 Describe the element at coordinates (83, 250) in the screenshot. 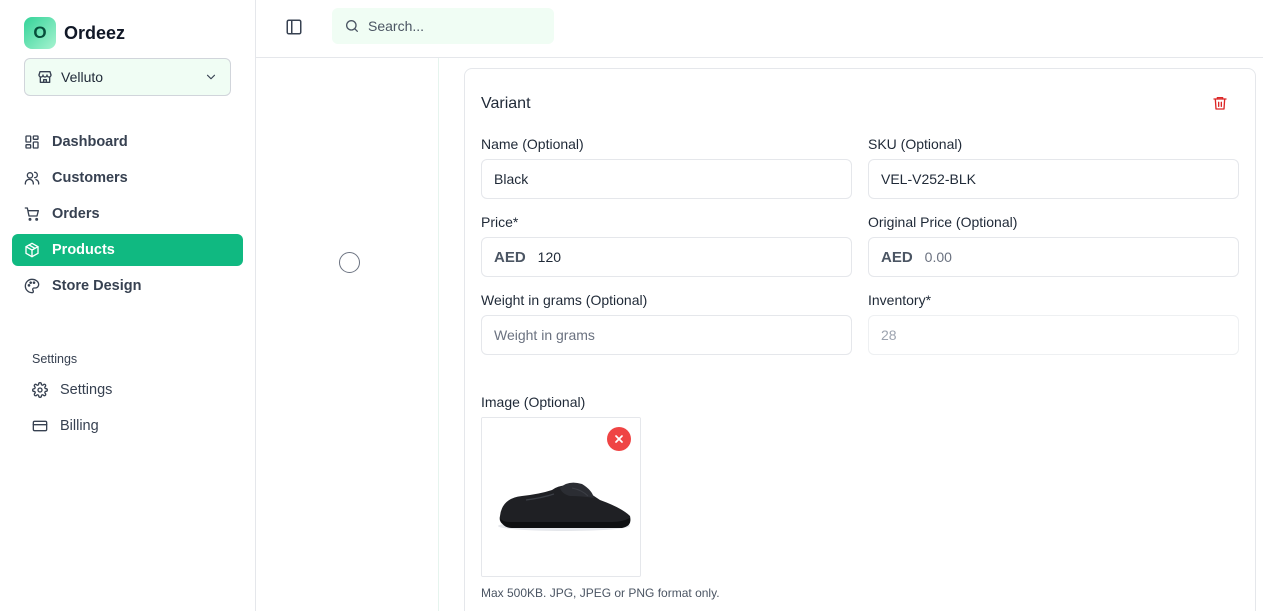

I see `nav-label: Products` at that location.